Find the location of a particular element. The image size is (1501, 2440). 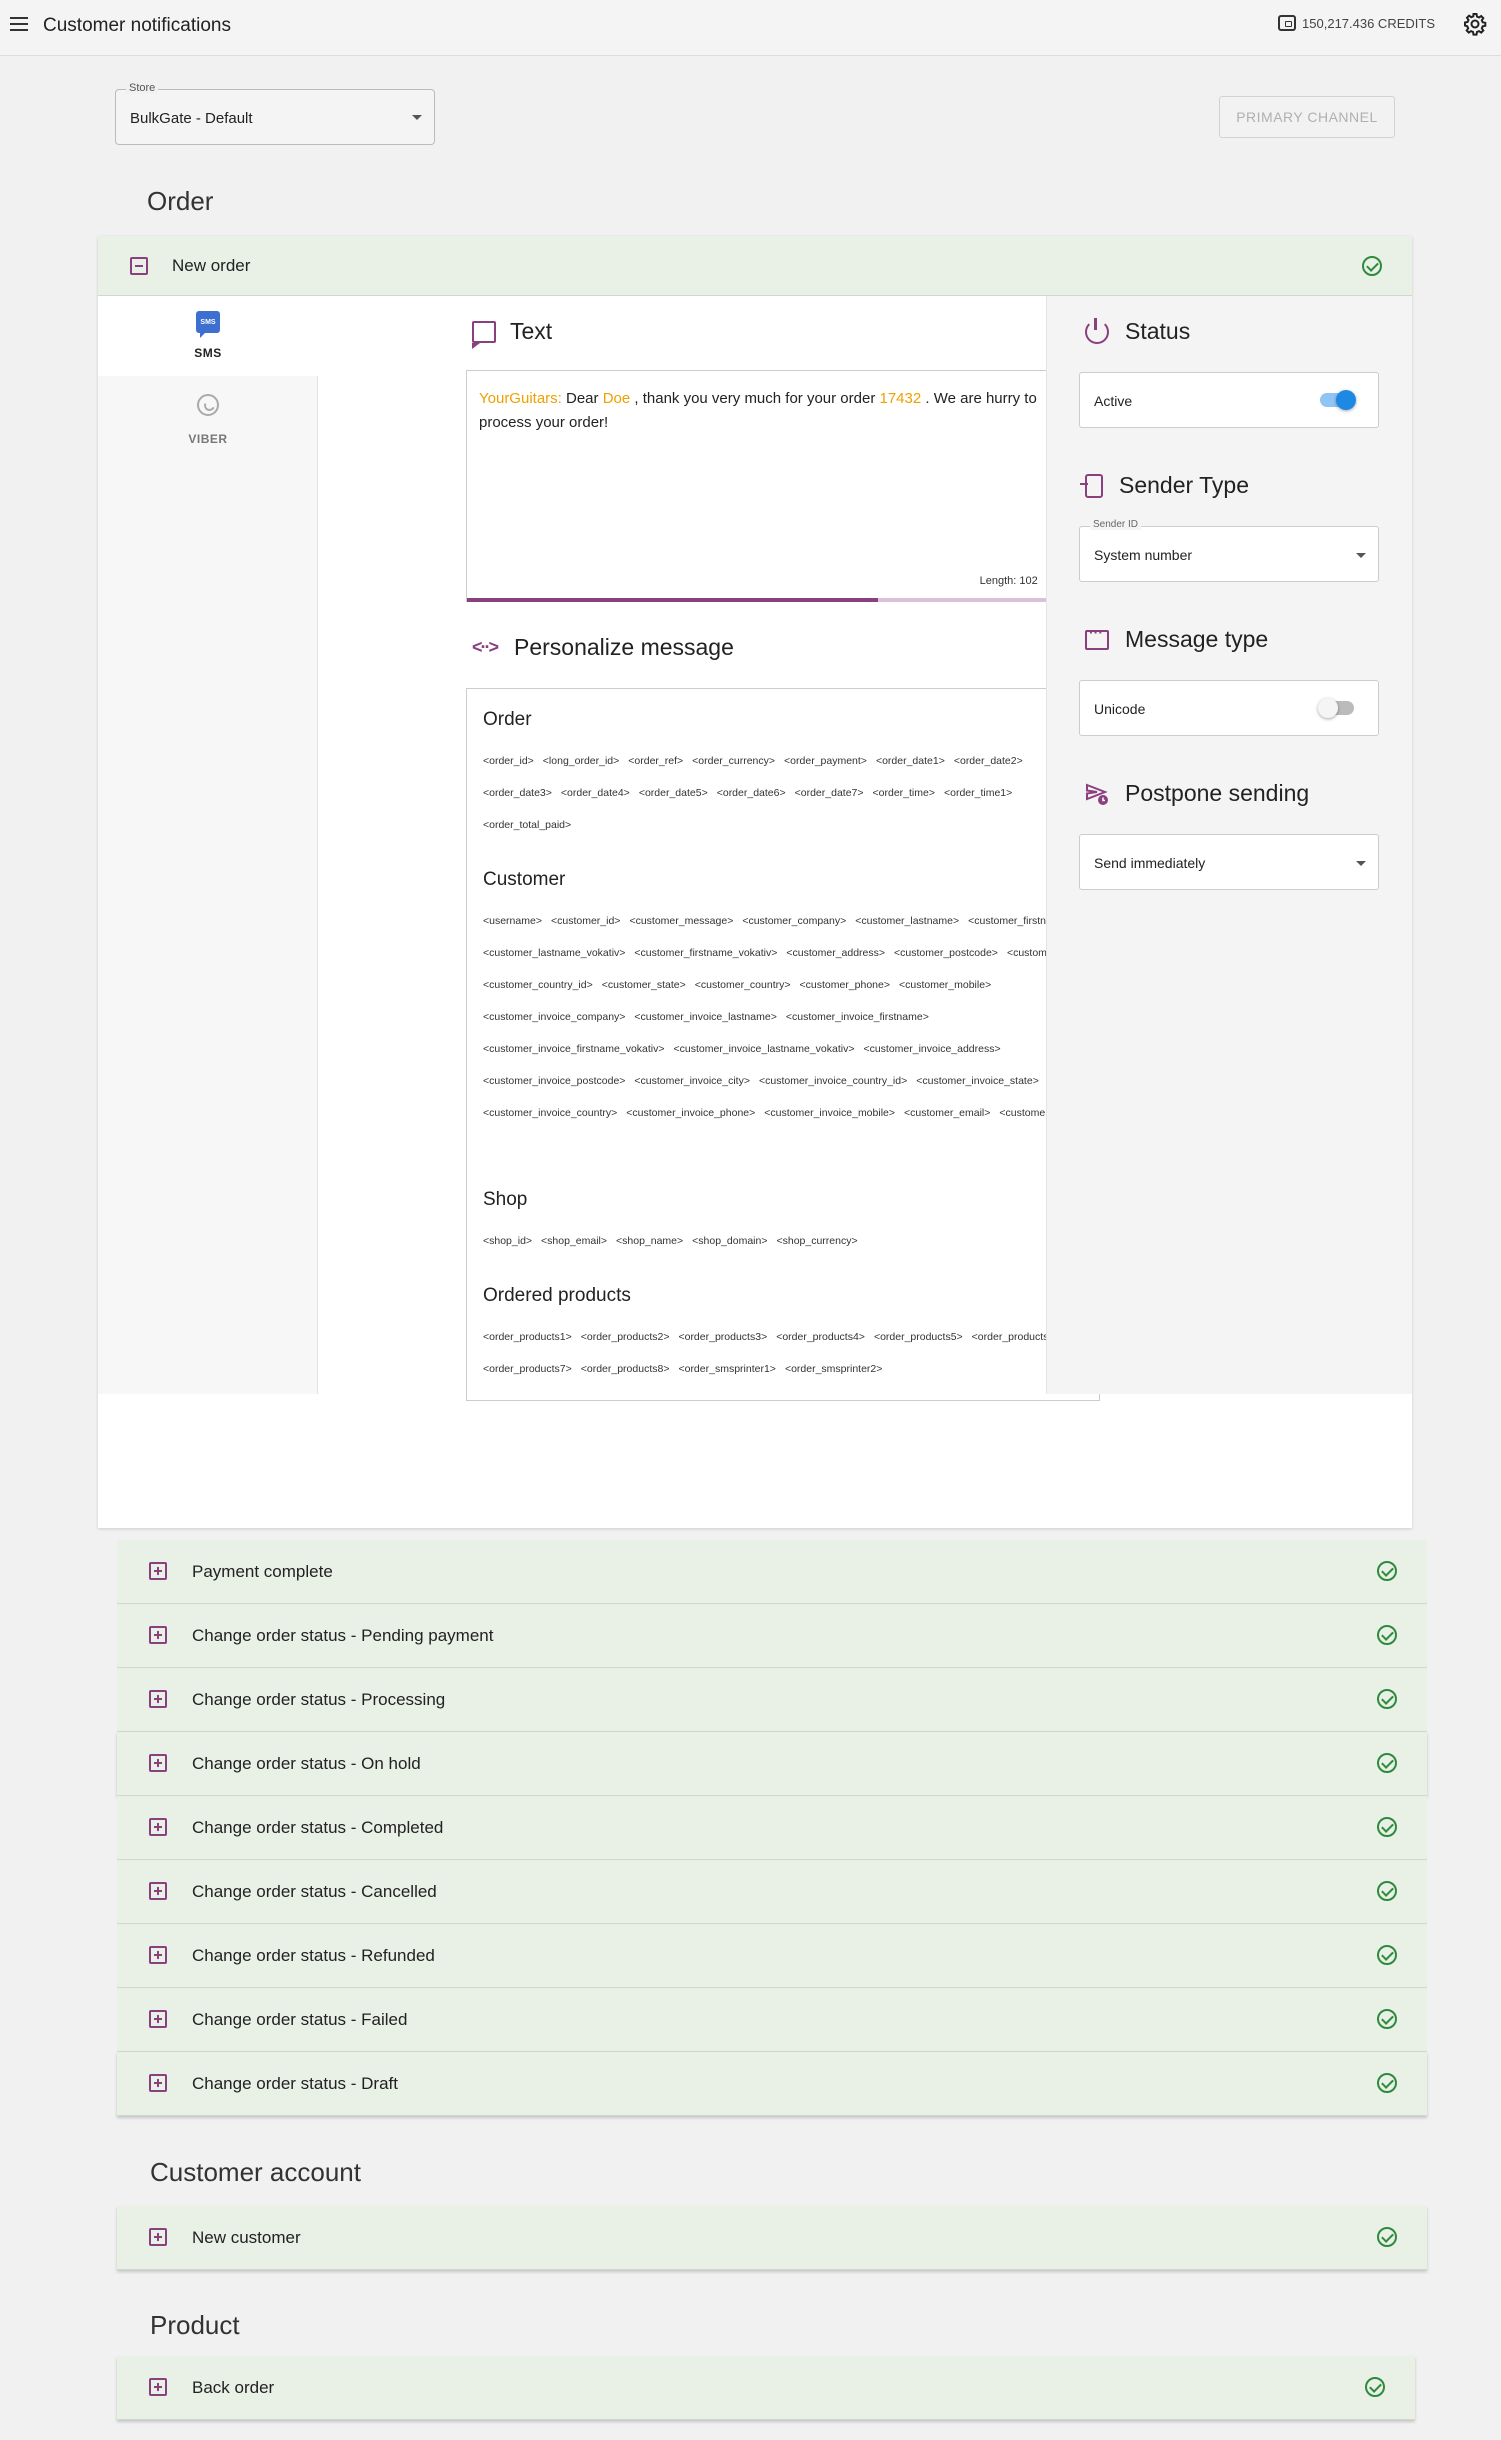

variable-chip: <shop_currency> is located at coordinates (816, 1241).